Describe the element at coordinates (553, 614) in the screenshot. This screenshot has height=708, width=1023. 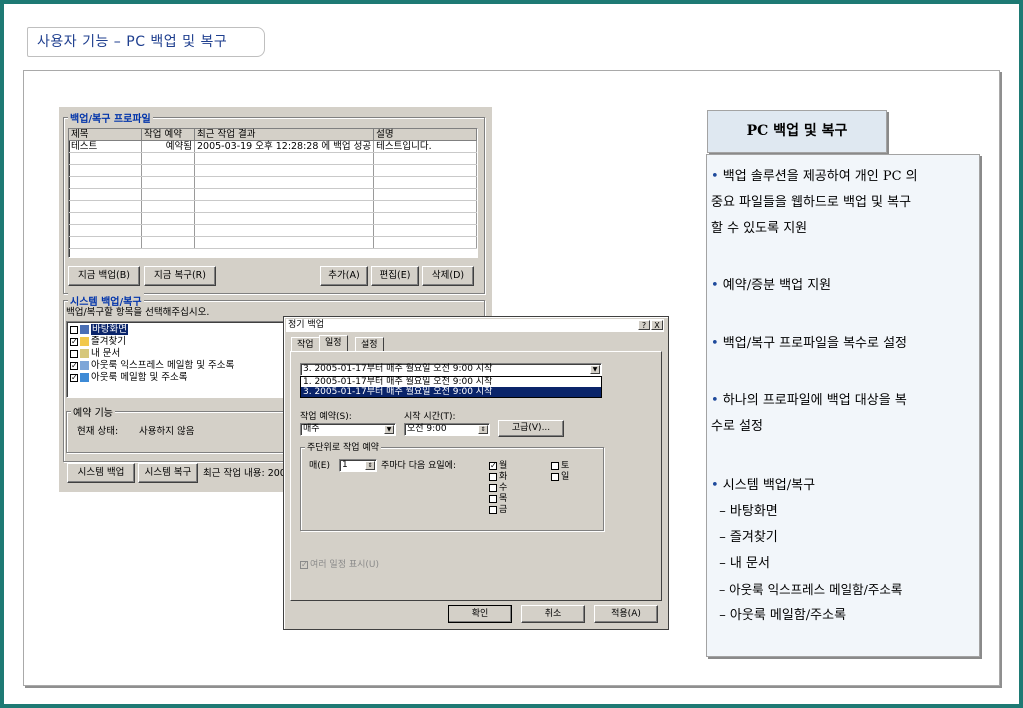
I see `cancel-button: 취소` at that location.